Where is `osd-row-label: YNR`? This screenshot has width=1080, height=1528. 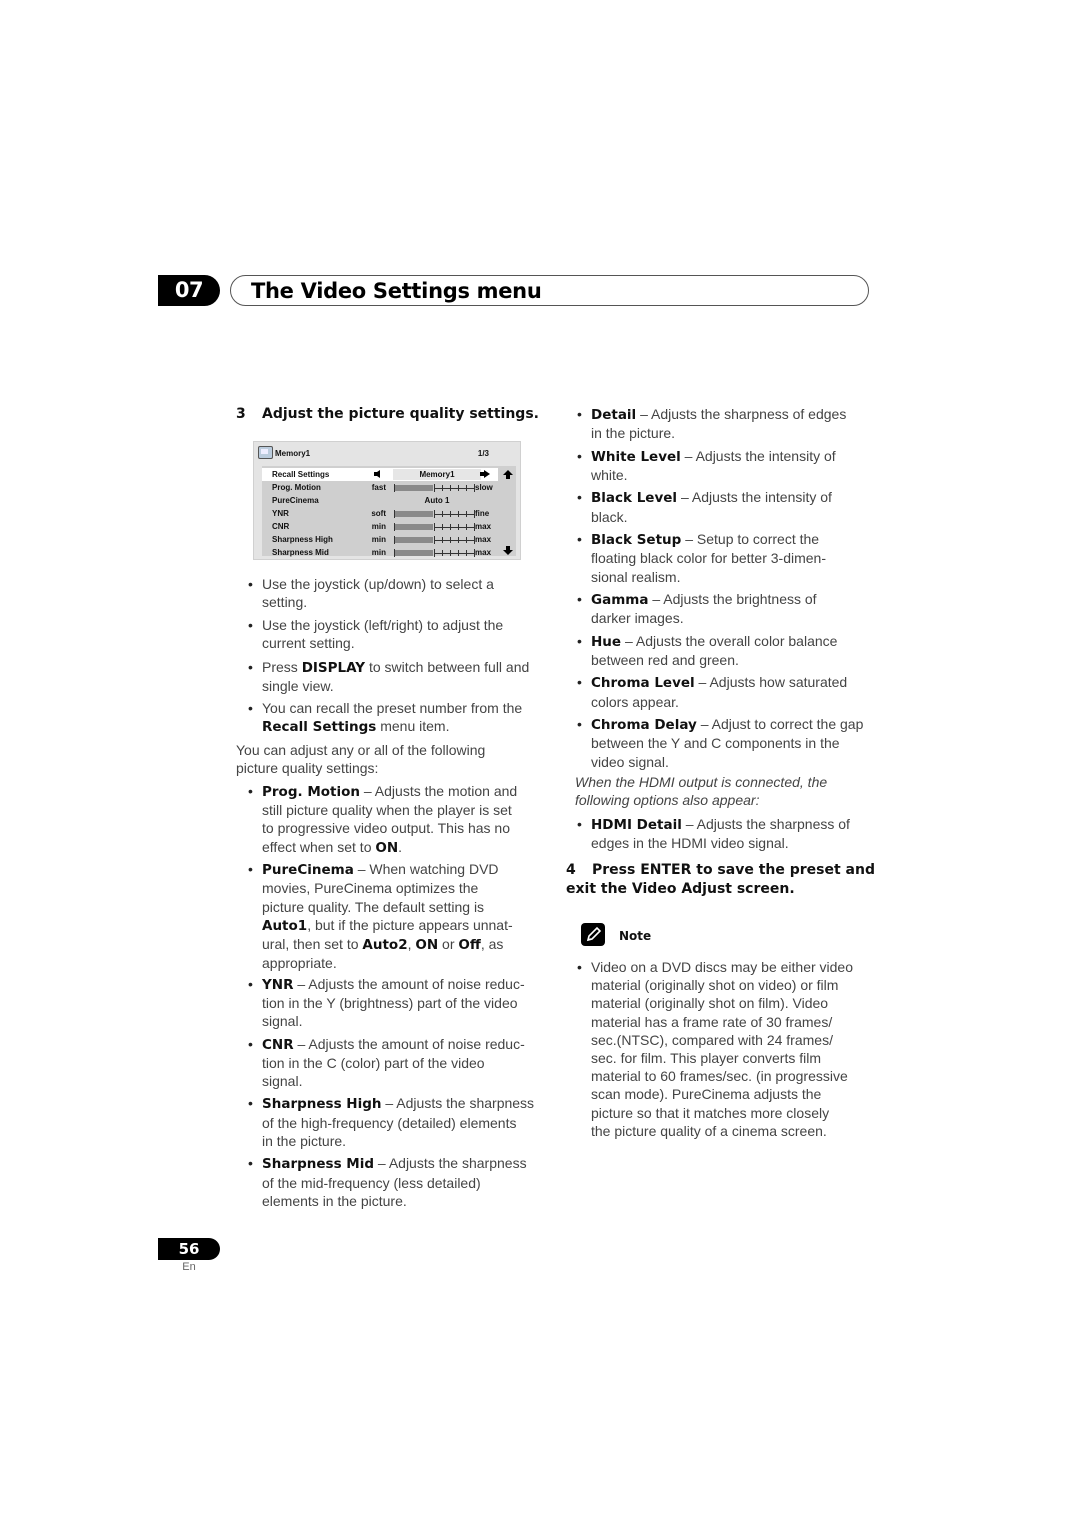 osd-row-label: YNR is located at coordinates (280, 513).